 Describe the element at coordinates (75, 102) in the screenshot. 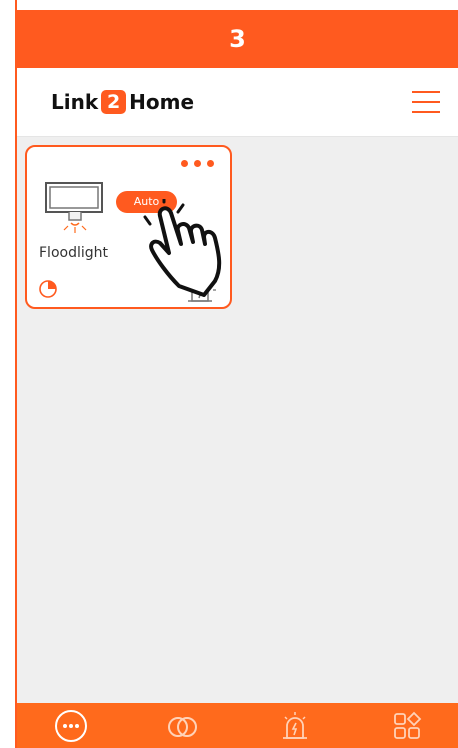

I see `logo-prefix: Link` at that location.